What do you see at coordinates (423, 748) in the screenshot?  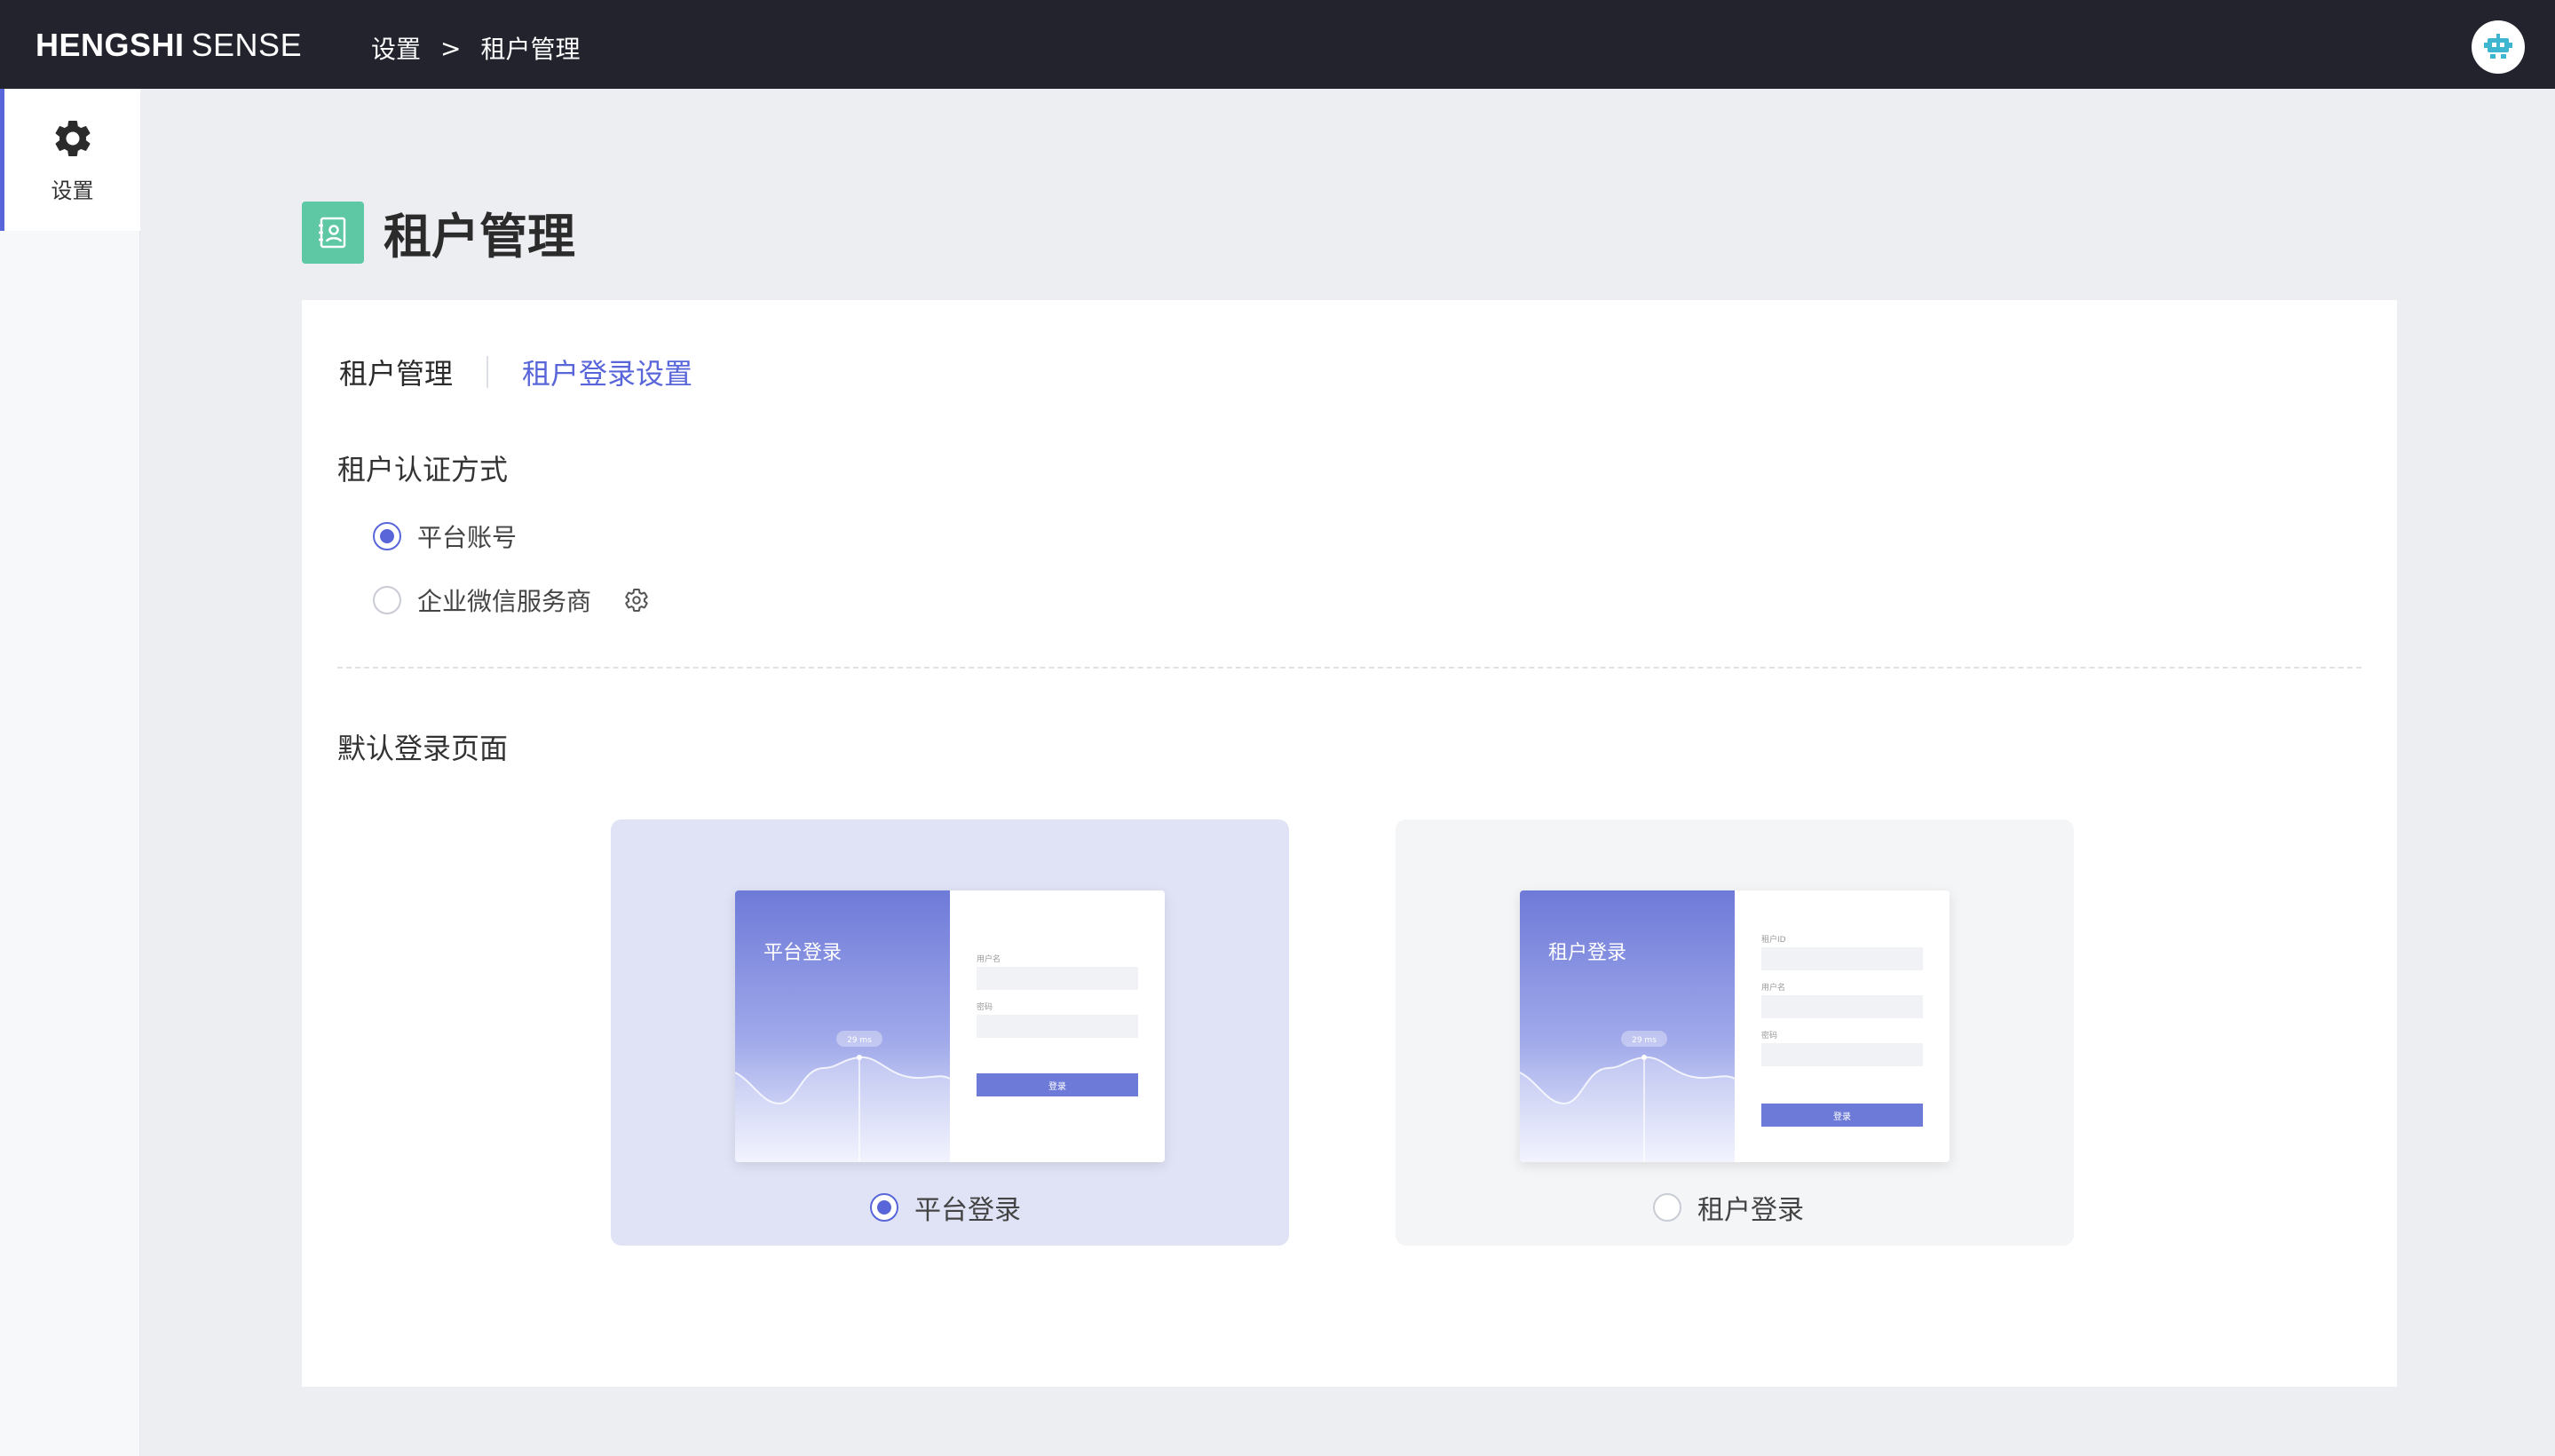 I see `login-page-section-title: 默认登录页面` at bounding box center [423, 748].